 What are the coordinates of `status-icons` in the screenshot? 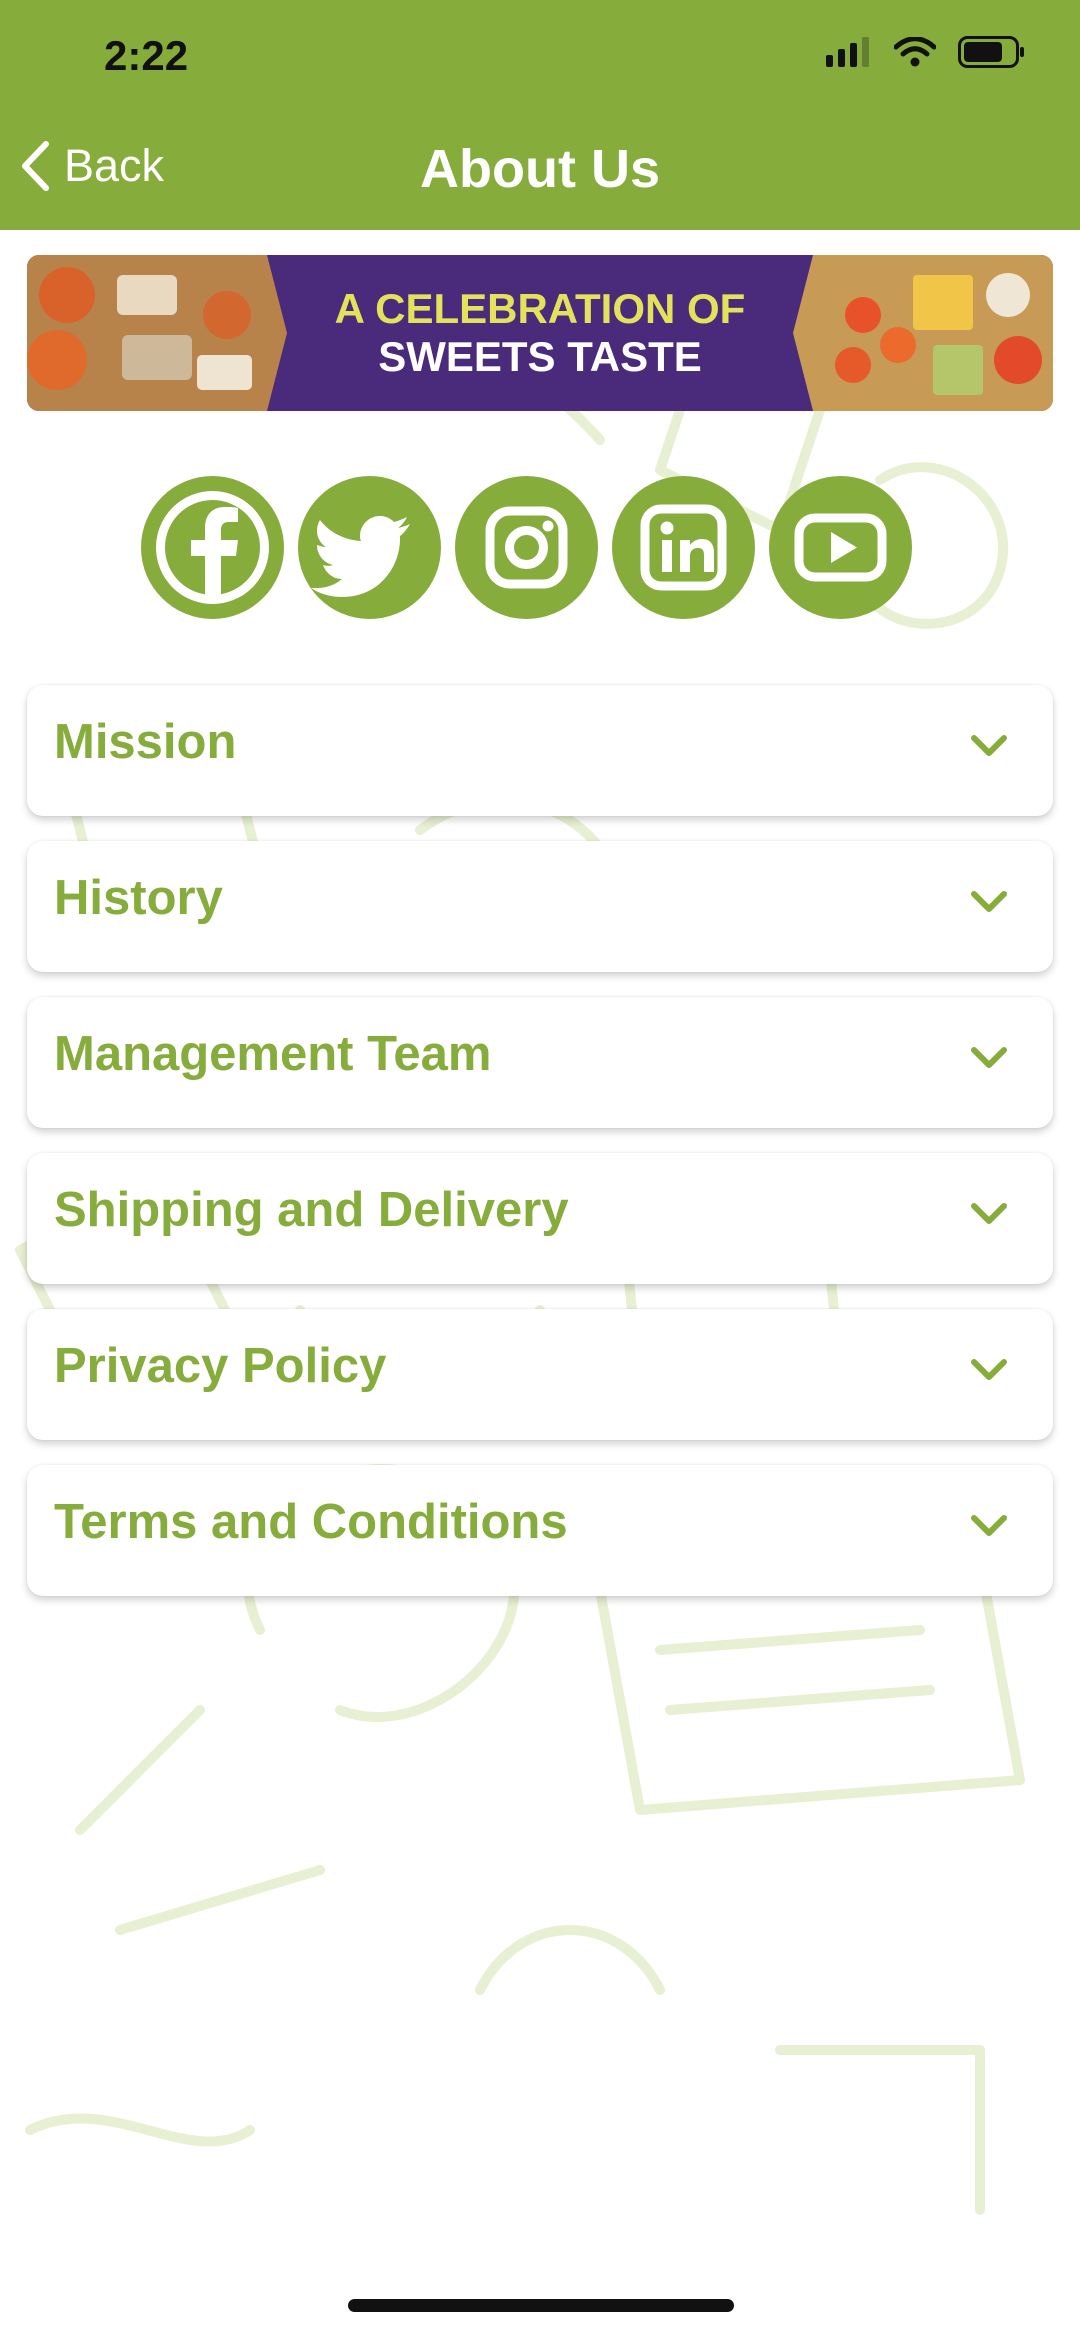 It's located at (926, 52).